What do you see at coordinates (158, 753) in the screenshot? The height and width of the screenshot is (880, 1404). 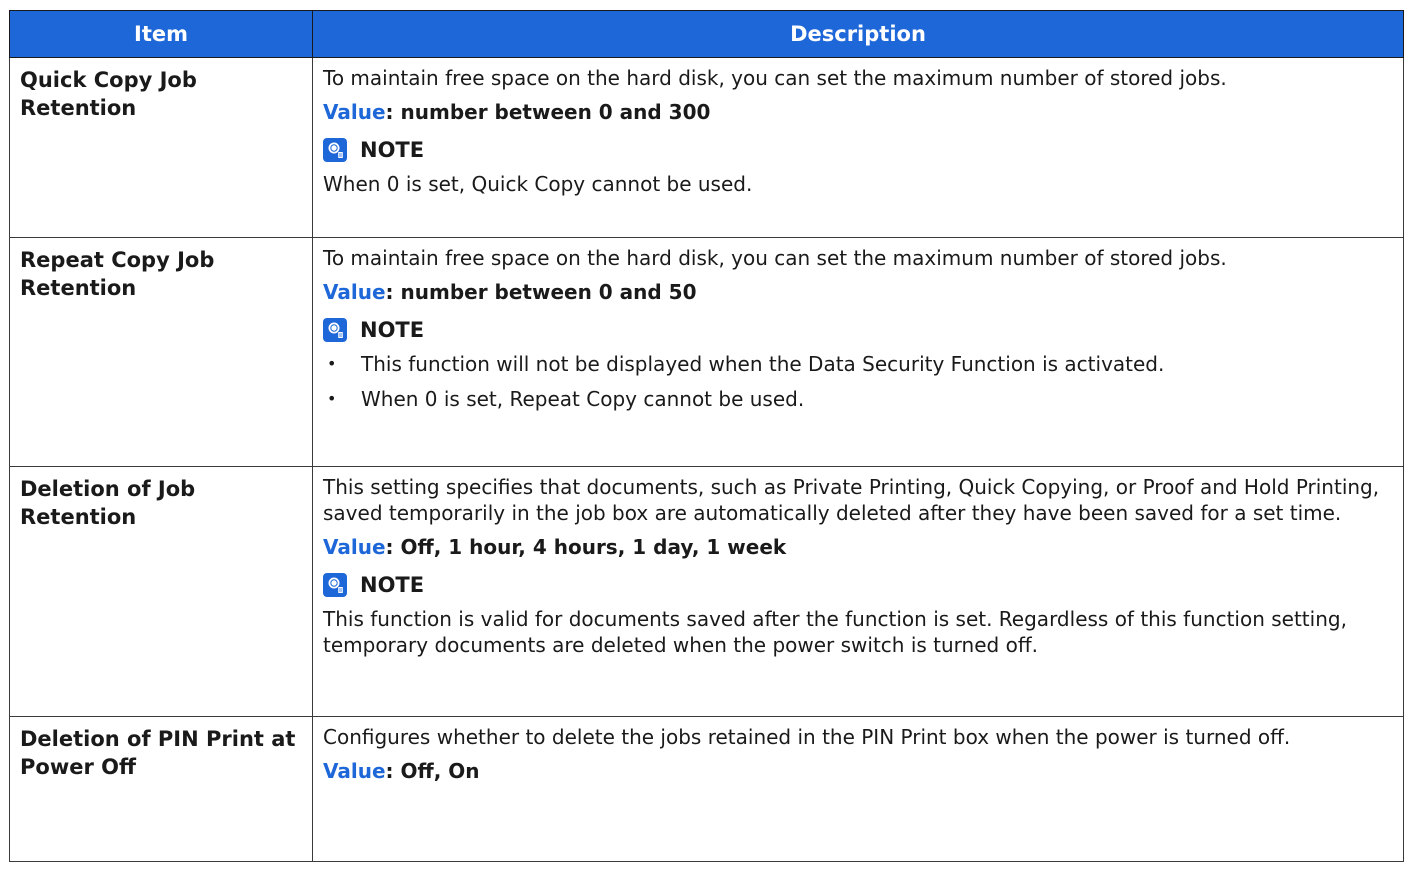 I see `item-name: Deletion of PIN Print at Power Off` at bounding box center [158, 753].